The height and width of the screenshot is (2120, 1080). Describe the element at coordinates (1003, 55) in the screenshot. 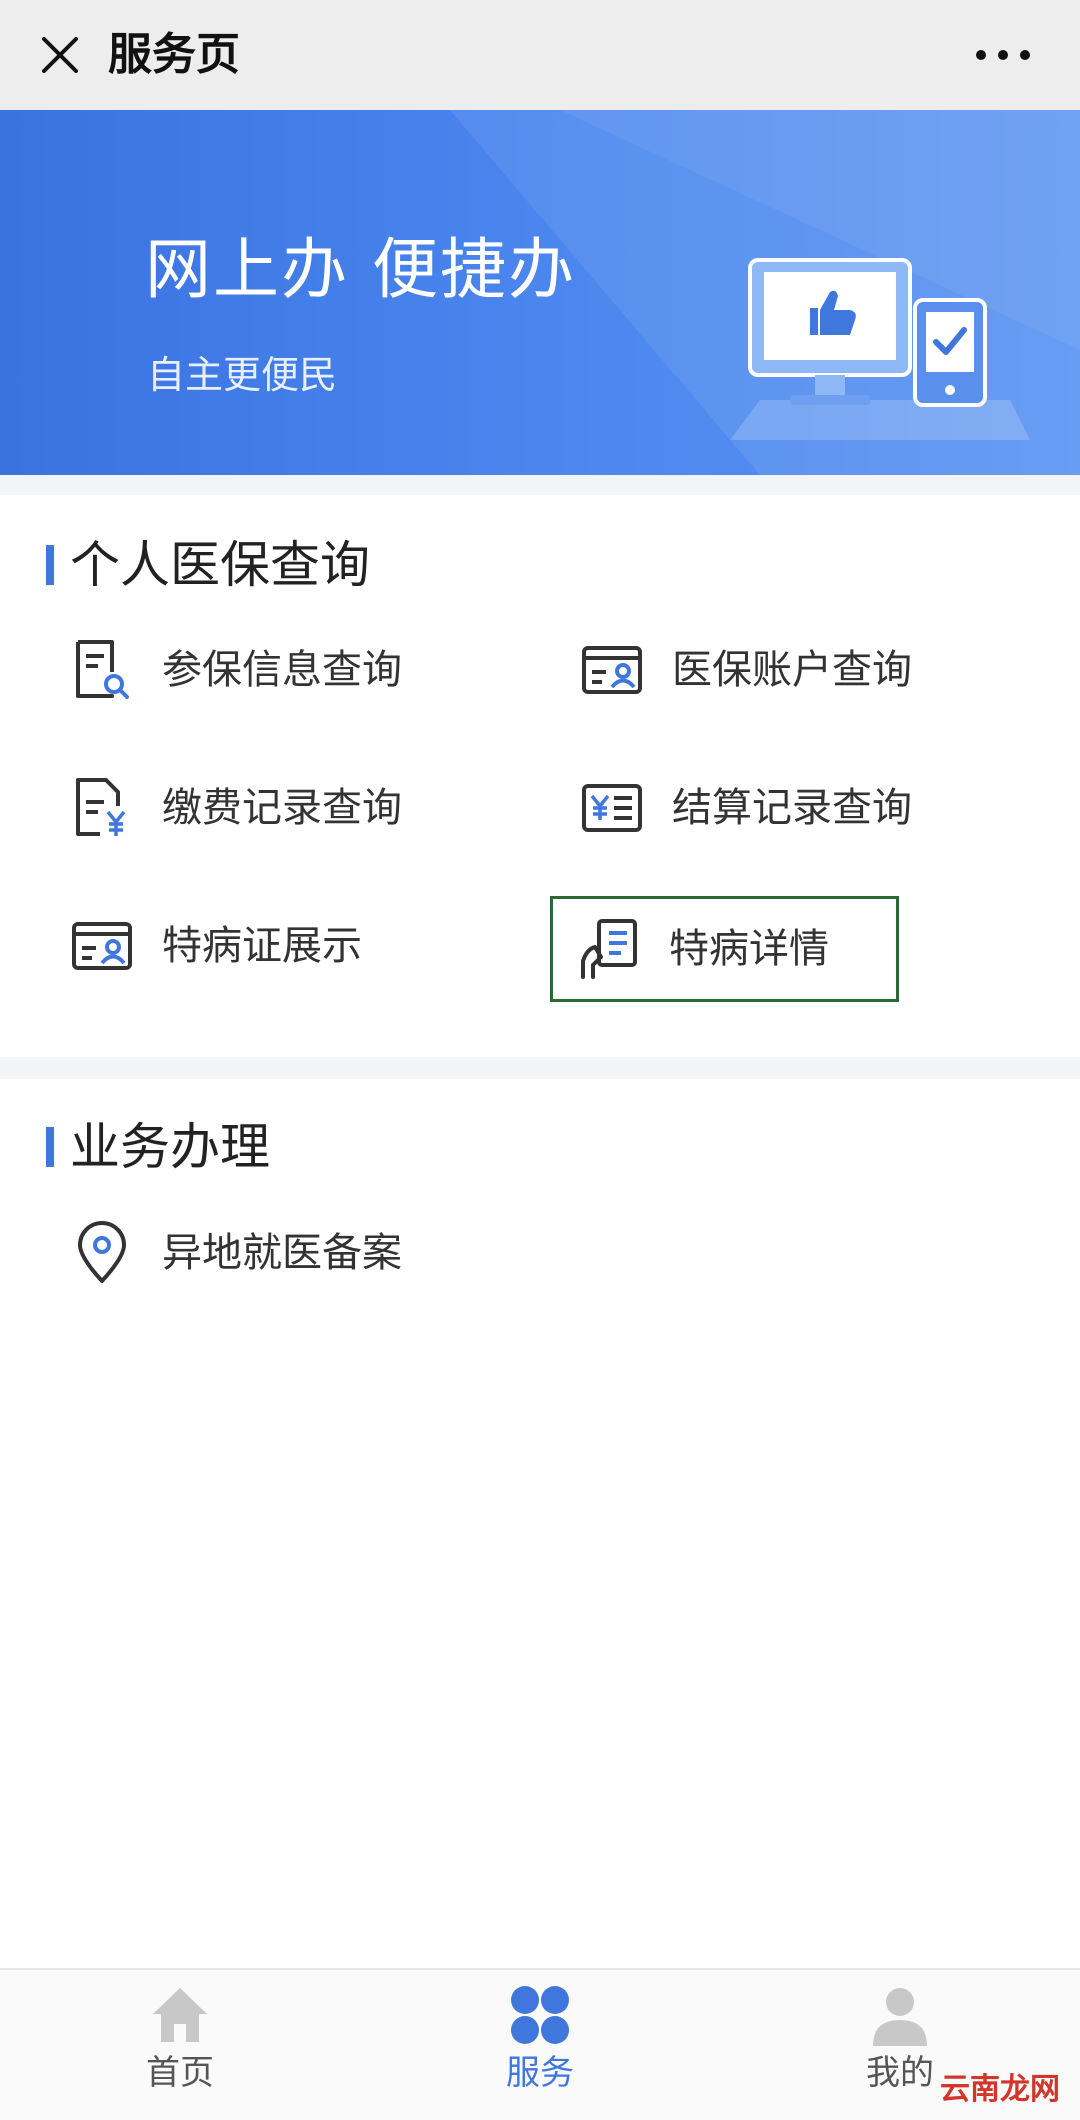

I see `more-dots-icon` at that location.